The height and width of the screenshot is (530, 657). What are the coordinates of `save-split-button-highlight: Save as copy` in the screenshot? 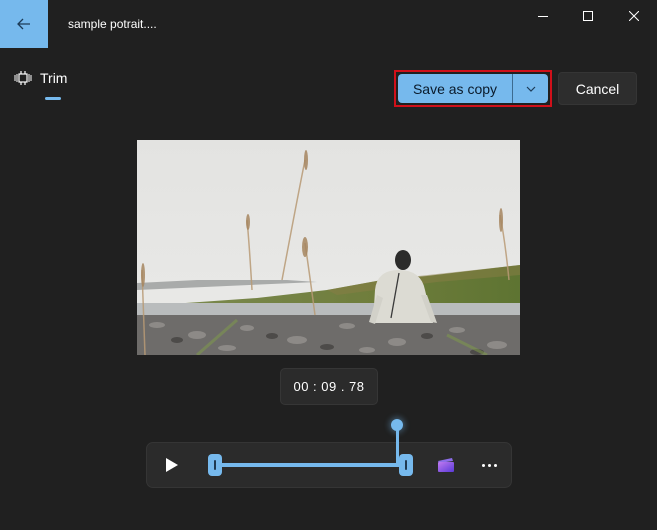 It's located at (473, 88).